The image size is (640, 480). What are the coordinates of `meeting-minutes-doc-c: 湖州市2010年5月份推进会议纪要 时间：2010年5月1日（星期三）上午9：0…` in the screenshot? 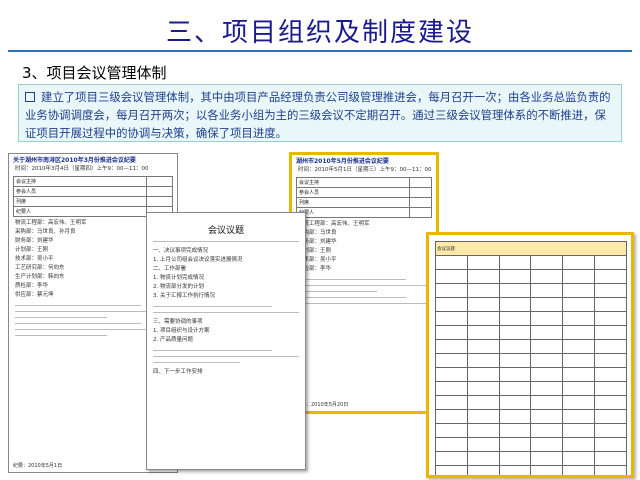 It's located at (364, 283).